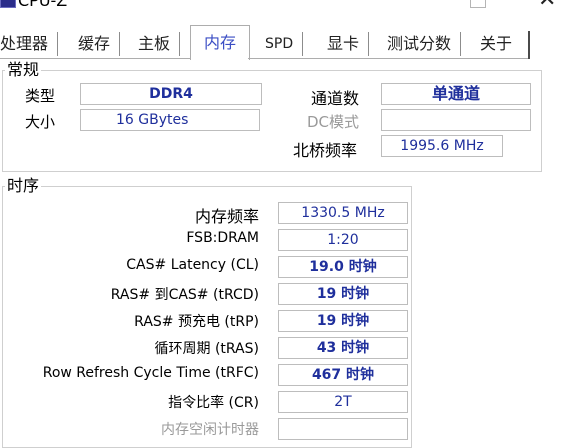 This screenshot has height=448, width=579. What do you see at coordinates (99, 44) in the screenshot?
I see `tab-cache: 缓存` at bounding box center [99, 44].